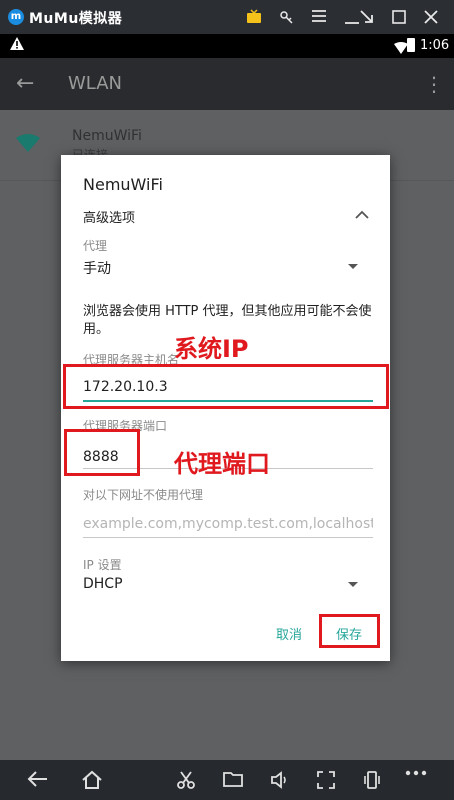  Describe the element at coordinates (227, 46) in the screenshot. I see `android-status-bar: 1:06` at that location.